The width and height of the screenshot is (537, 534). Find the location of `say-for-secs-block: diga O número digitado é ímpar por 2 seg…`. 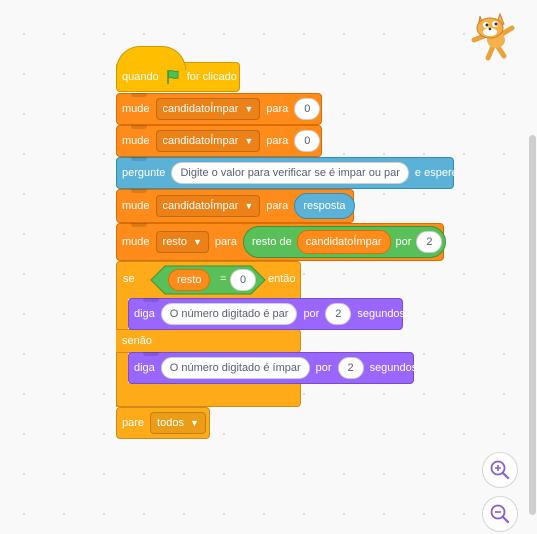

say-for-secs-block: diga O número digitado é ímpar por 2 seg… is located at coordinates (272, 368).